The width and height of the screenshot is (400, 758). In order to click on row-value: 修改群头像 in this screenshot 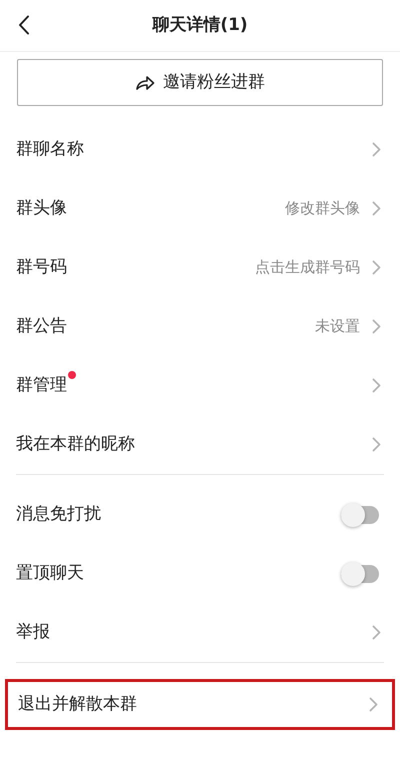, I will do `click(322, 209)`.